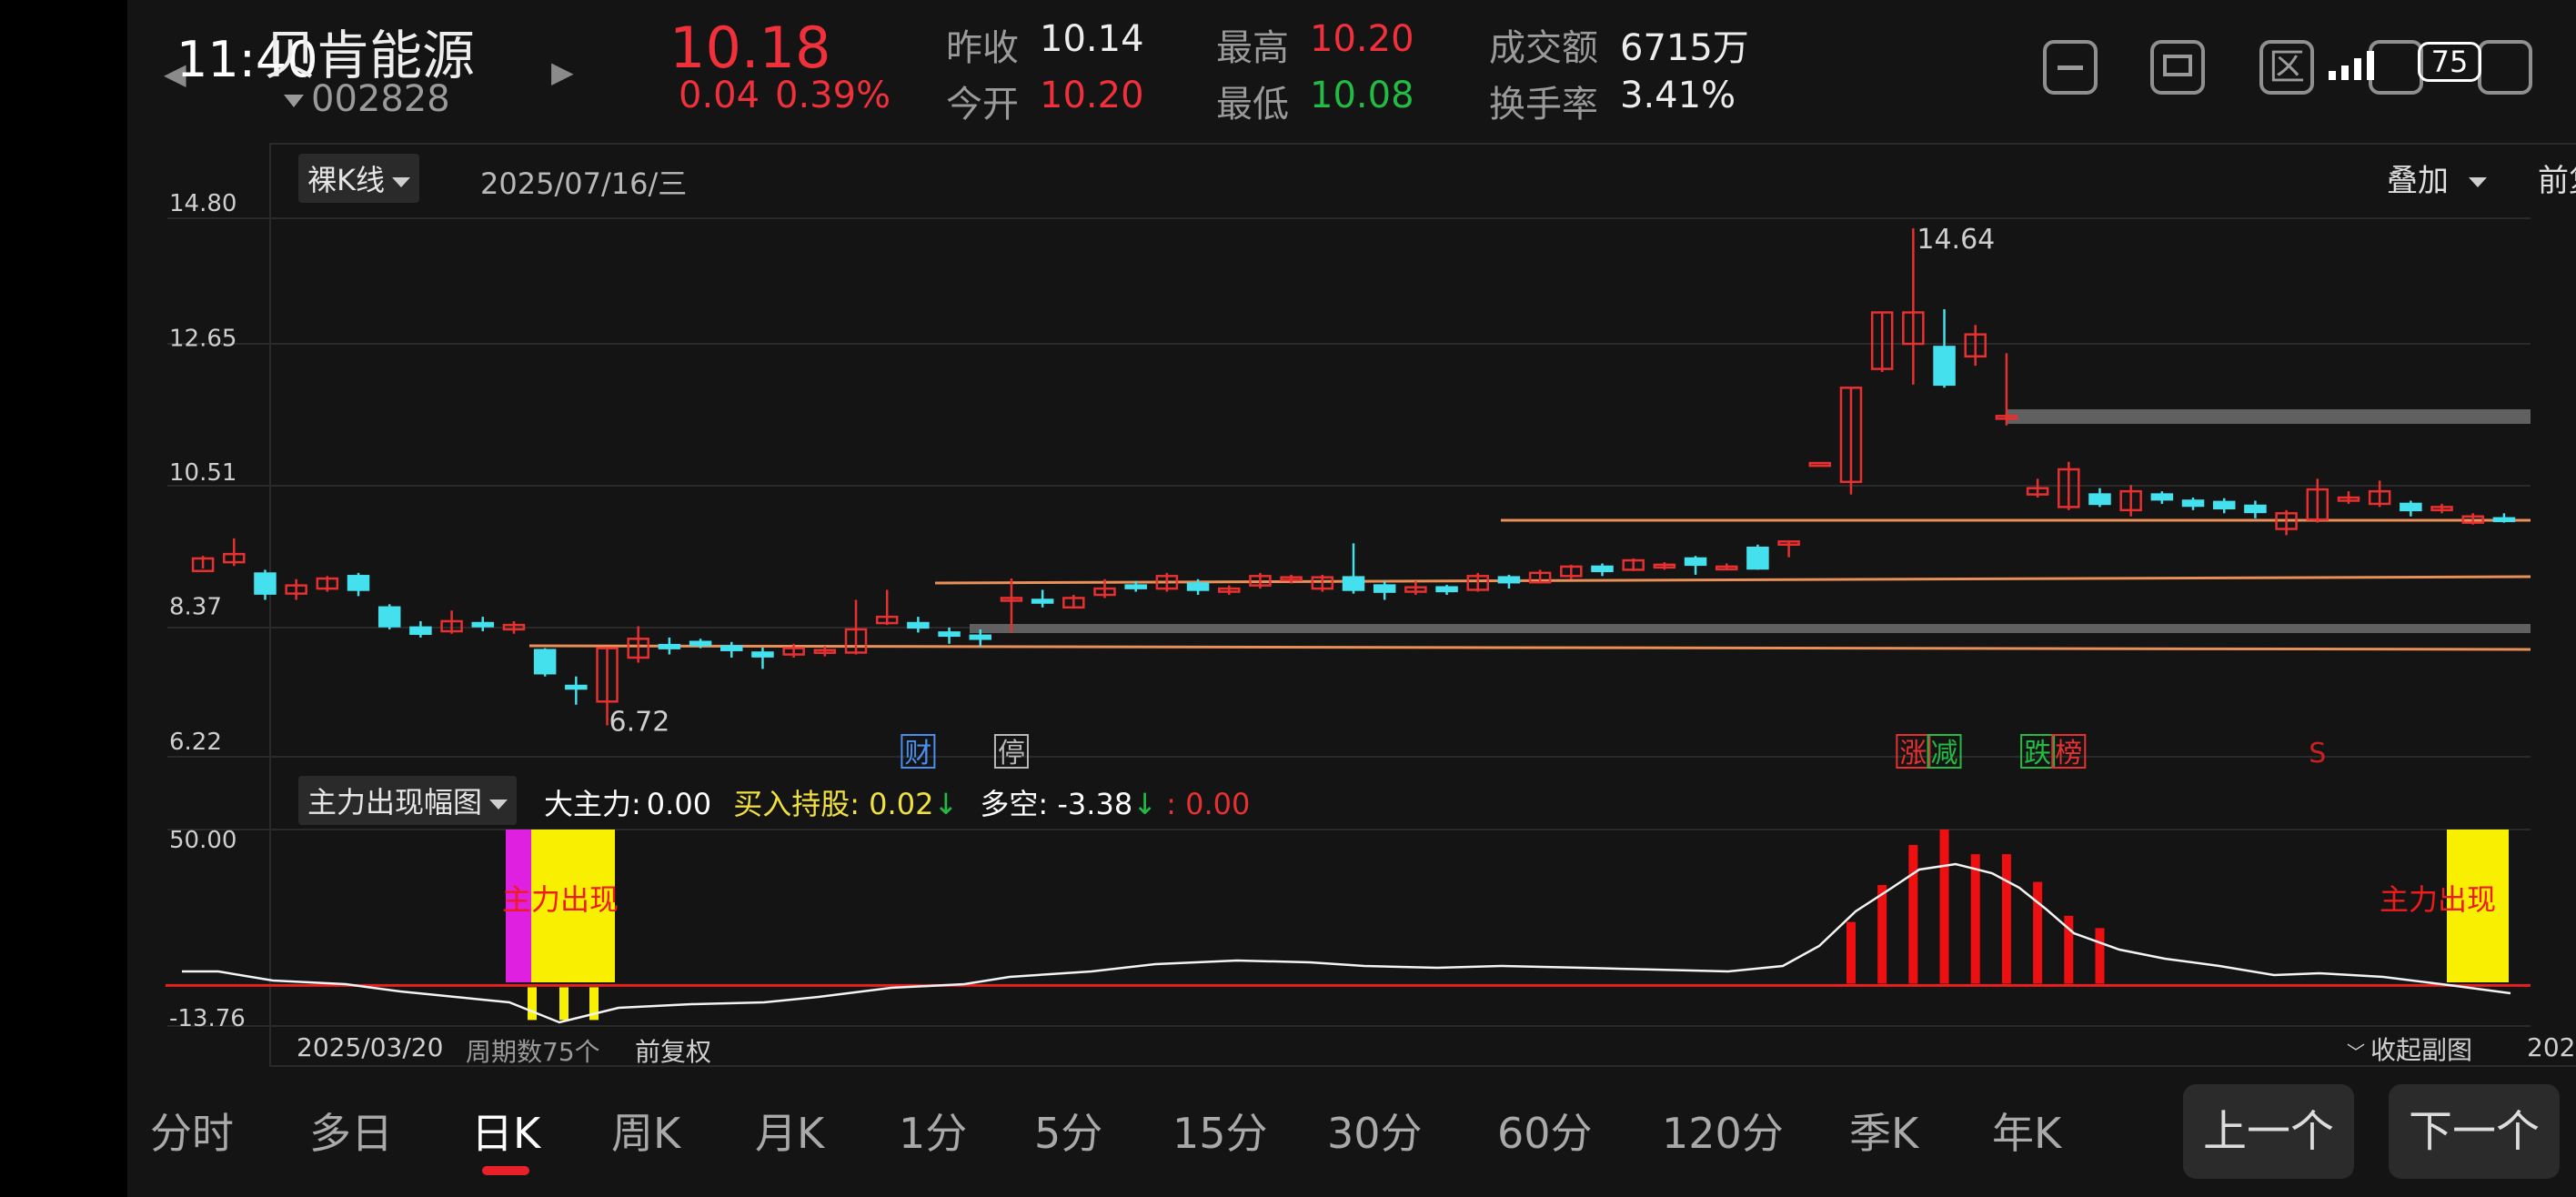 The width and height of the screenshot is (2576, 1197). What do you see at coordinates (202, 338) in the screenshot?
I see `y-tick-label-1: 12.65` at bounding box center [202, 338].